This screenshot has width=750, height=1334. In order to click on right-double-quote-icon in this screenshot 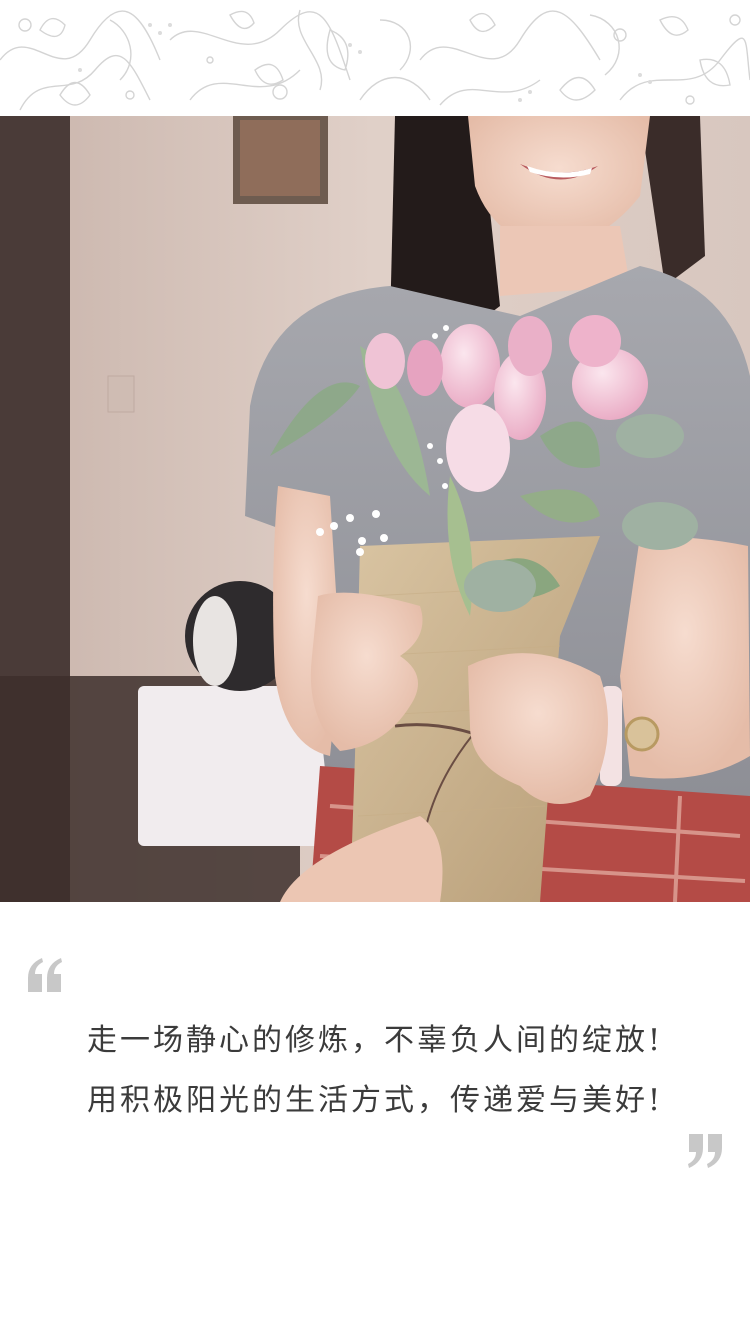, I will do `click(705, 1151)`.